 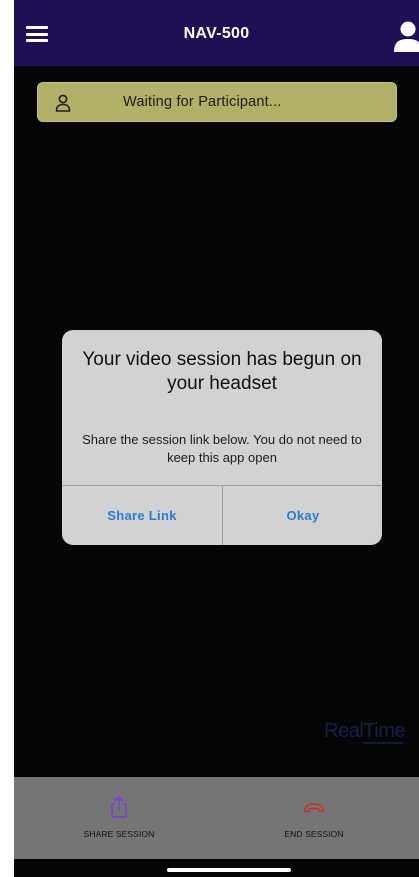 I want to click on home-indicator, so click(x=229, y=870).